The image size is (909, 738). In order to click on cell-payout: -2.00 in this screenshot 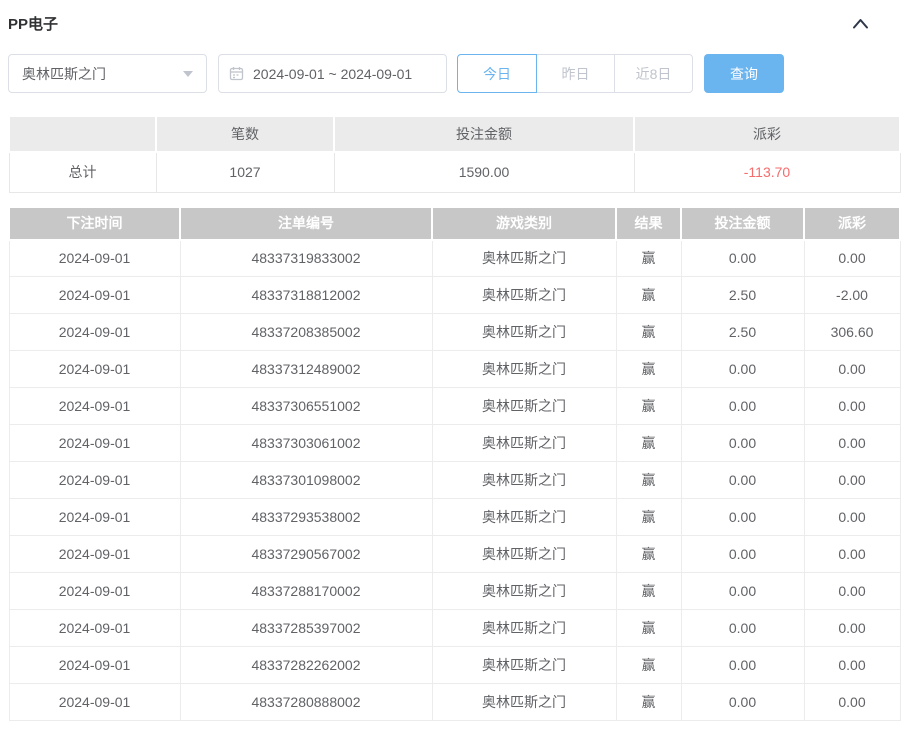, I will do `click(852, 295)`.